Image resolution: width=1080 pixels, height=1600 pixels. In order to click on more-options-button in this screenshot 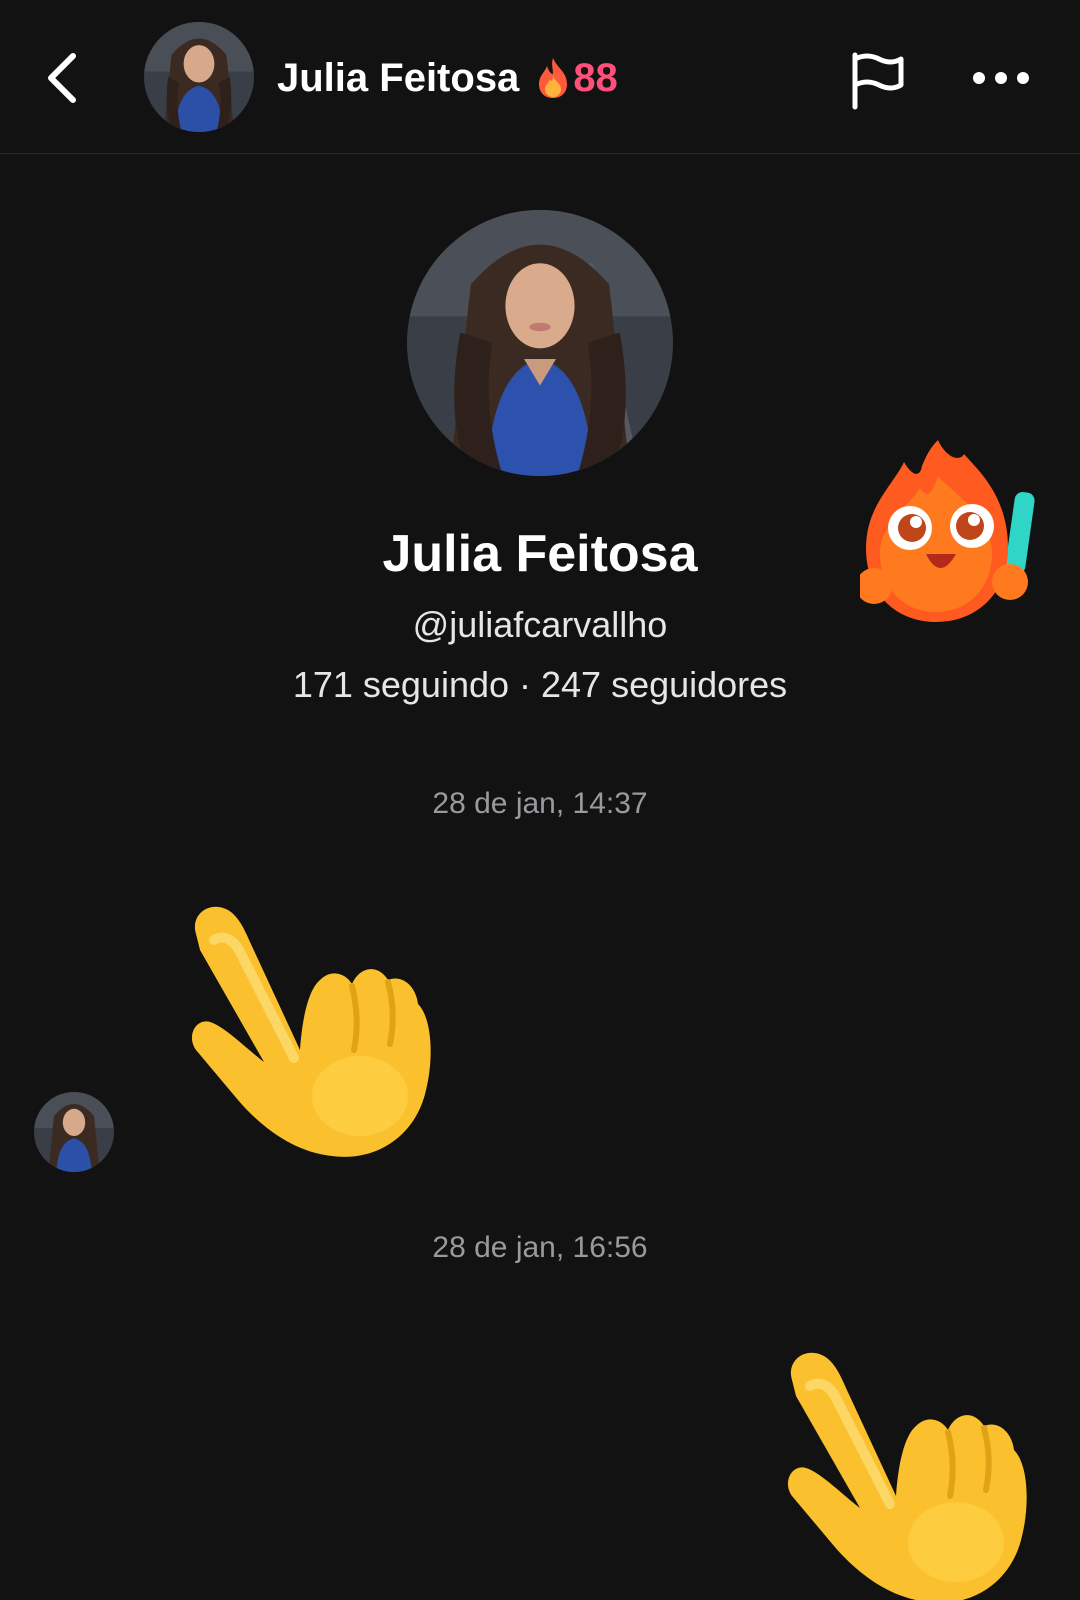, I will do `click(1001, 78)`.